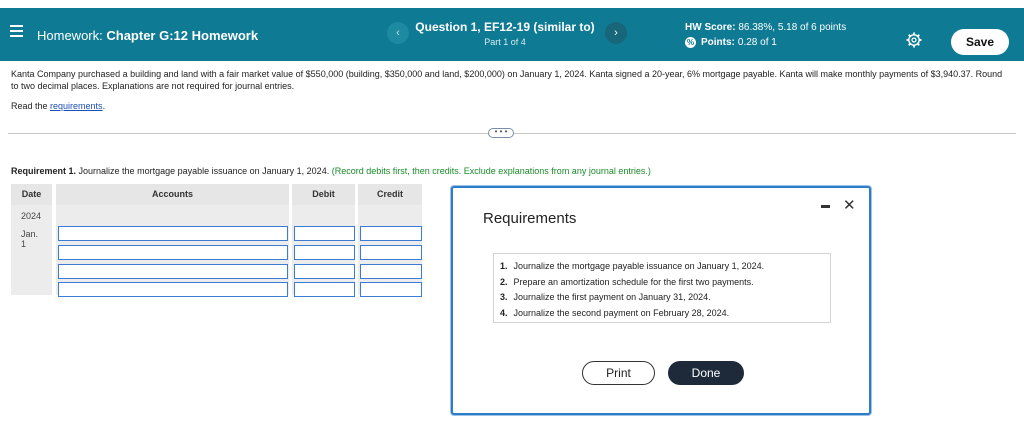 This screenshot has width=1024, height=425. I want to click on print-button: Print, so click(618, 373).